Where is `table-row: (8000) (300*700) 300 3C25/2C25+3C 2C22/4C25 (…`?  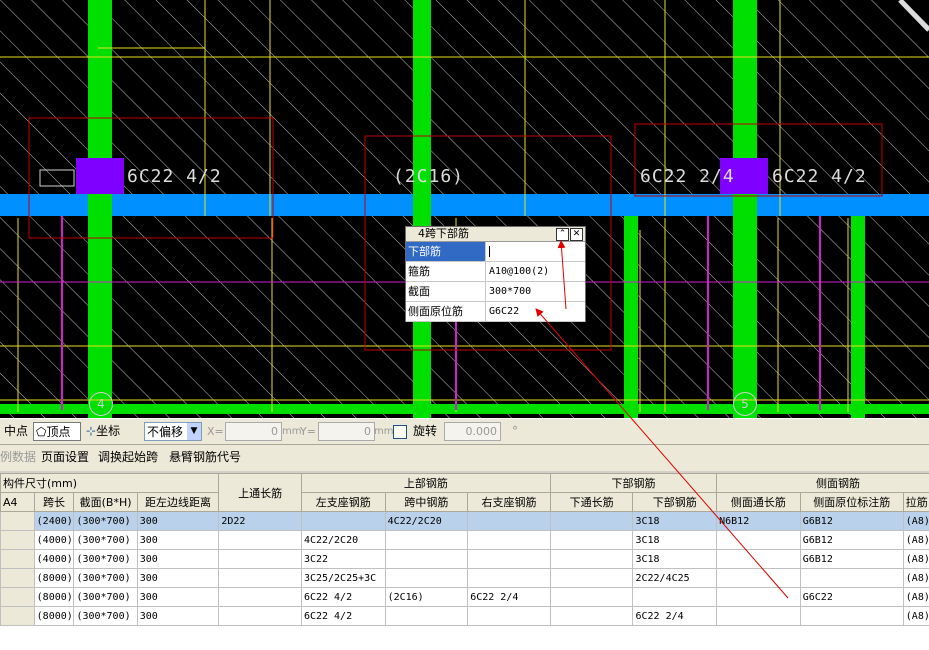
table-row: (8000) (300*700) 300 3C25/2C25+3C 2C22/4C25 (… is located at coordinates (464, 578).